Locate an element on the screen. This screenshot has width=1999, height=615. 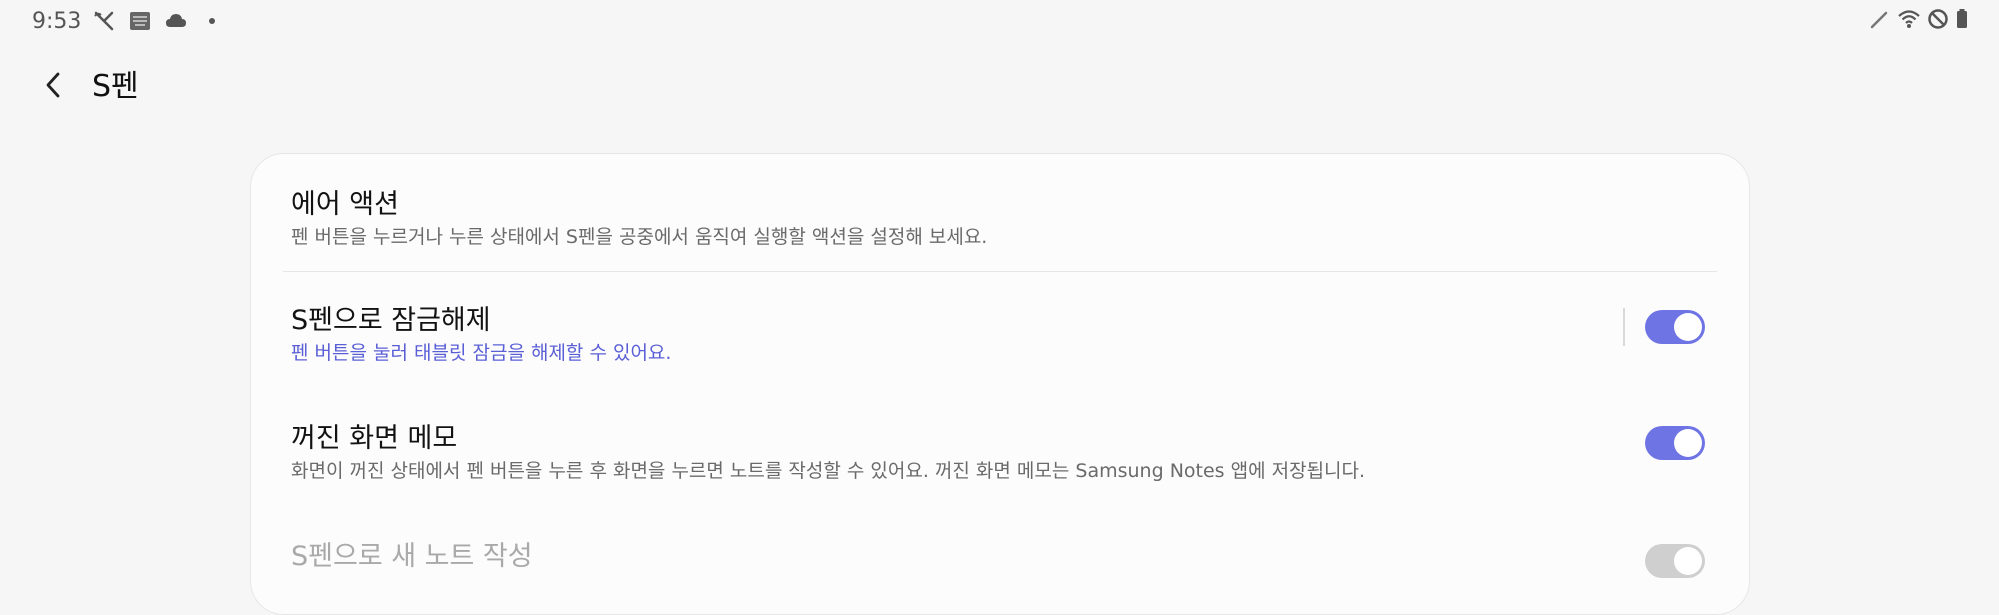
pen-icon is located at coordinates (1880, 21).